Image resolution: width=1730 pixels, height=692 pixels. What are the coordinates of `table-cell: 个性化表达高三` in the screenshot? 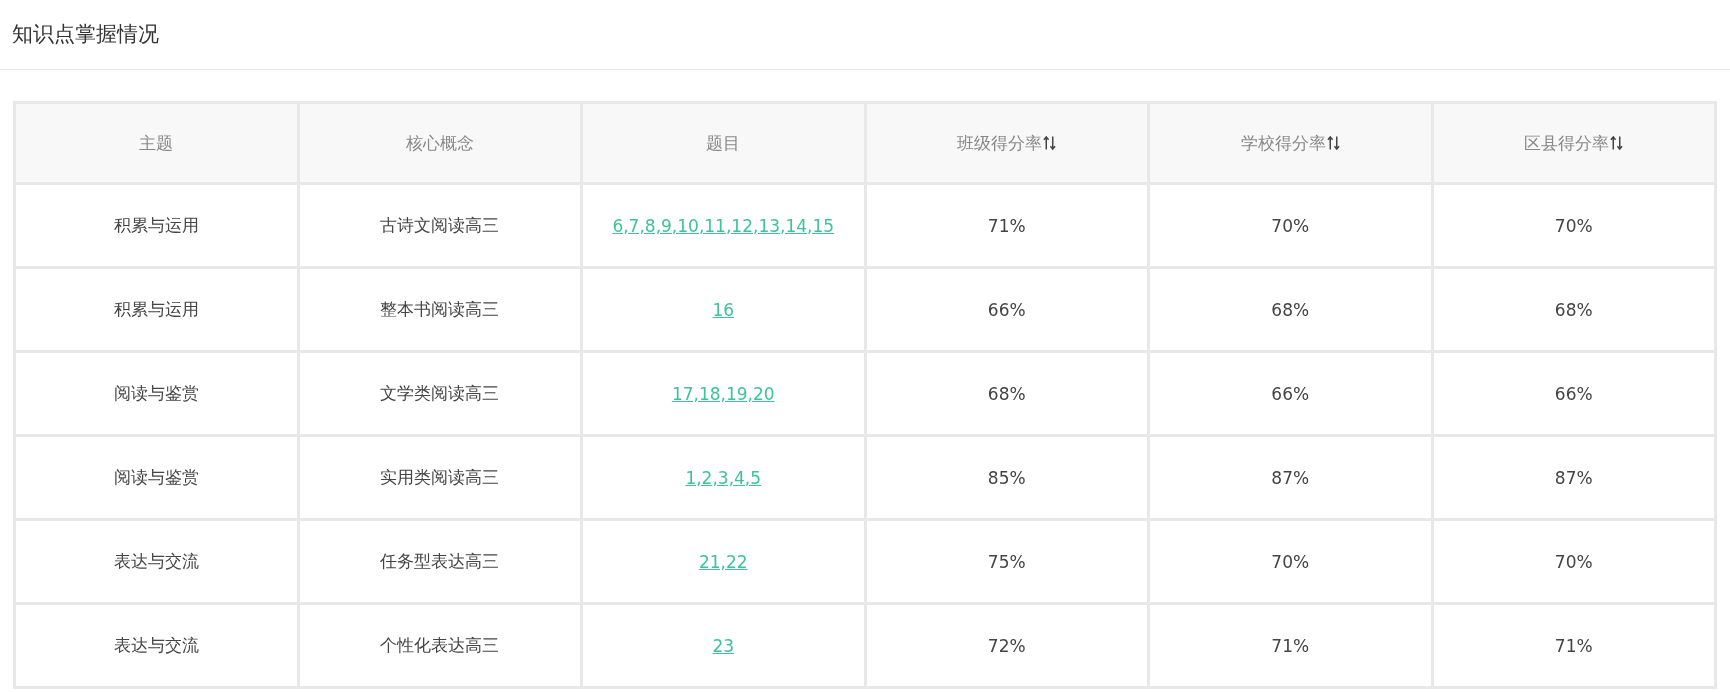 It's located at (440, 645).